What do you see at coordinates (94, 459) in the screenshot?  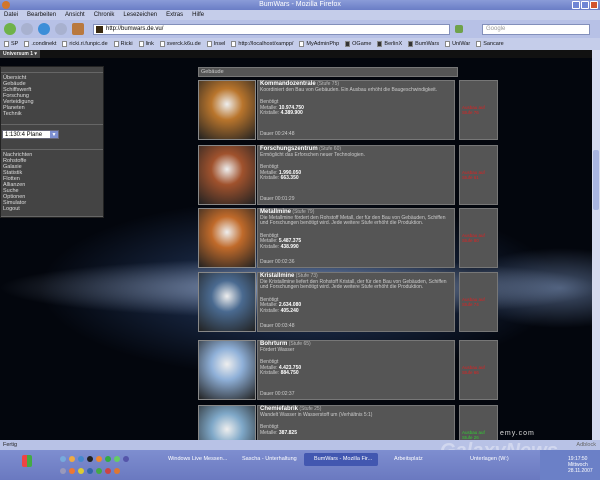 I see `quick-launch` at bounding box center [94, 459].